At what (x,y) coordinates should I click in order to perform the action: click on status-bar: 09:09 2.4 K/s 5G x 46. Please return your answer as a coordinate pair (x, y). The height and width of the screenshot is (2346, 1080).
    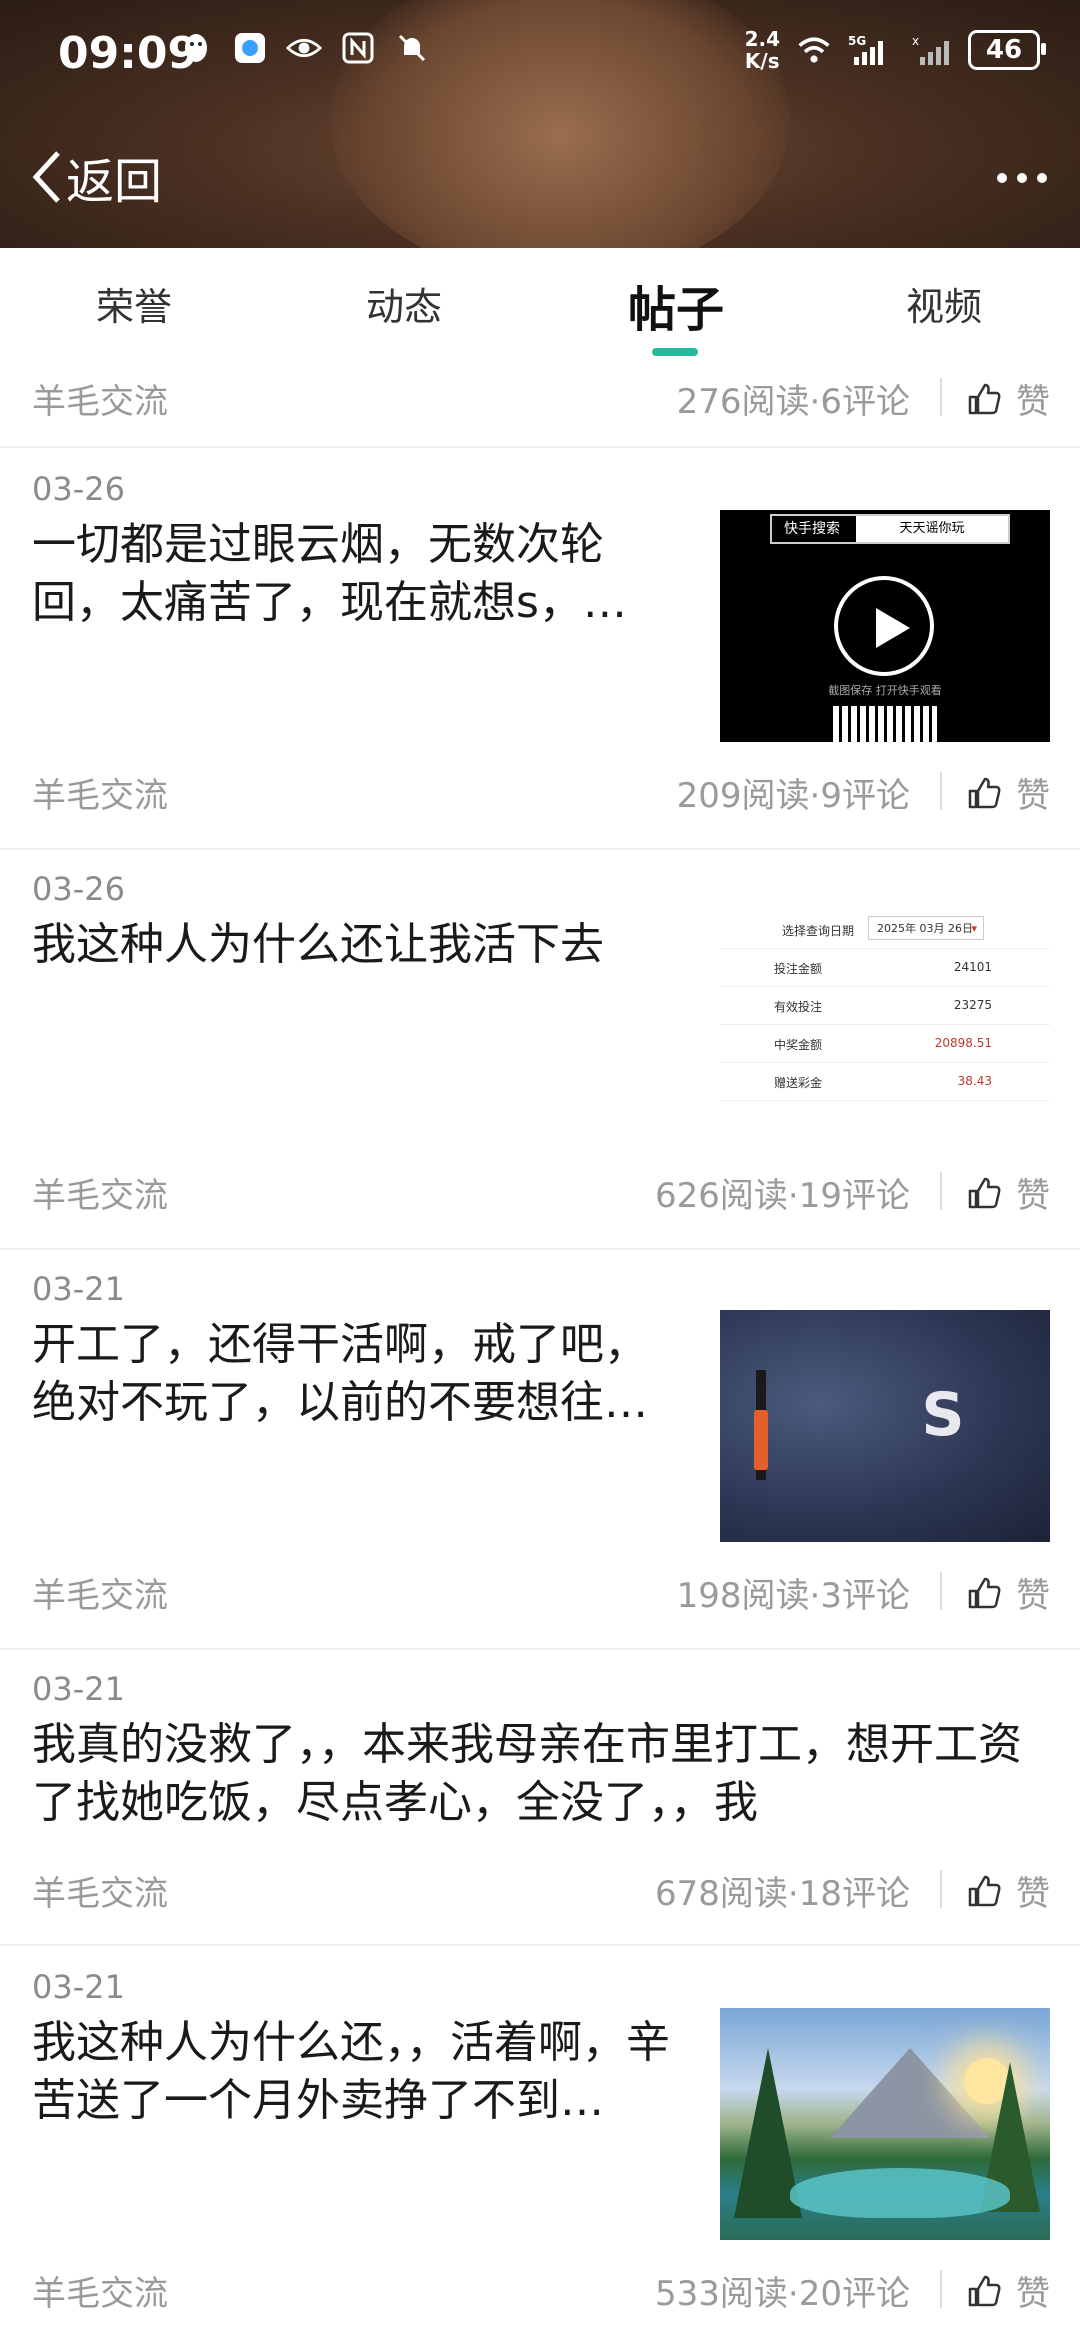
    Looking at the image, I should click on (540, 55).